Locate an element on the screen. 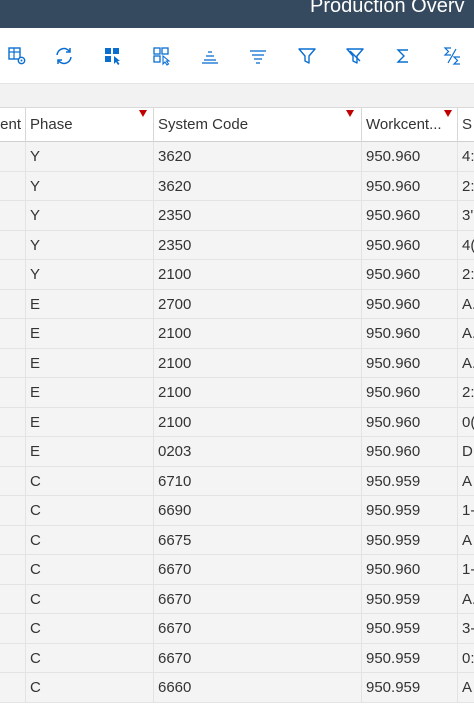 Image resolution: width=474 pixels, height=706 pixels. table-row: C6670950.959A. is located at coordinates (237, 599).